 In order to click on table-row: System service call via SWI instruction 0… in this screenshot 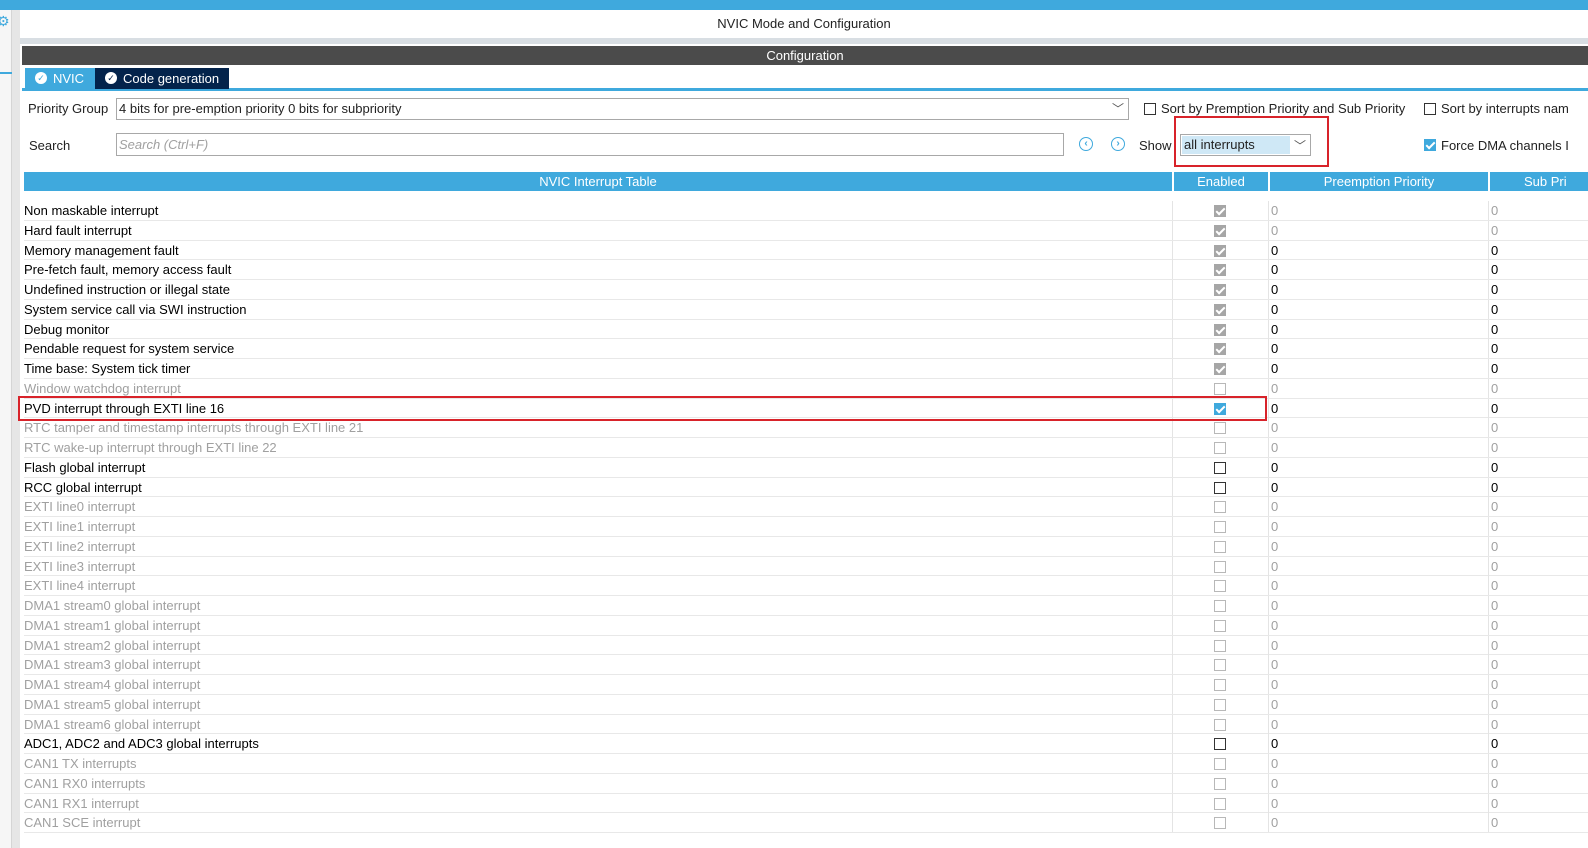, I will do `click(806, 309)`.